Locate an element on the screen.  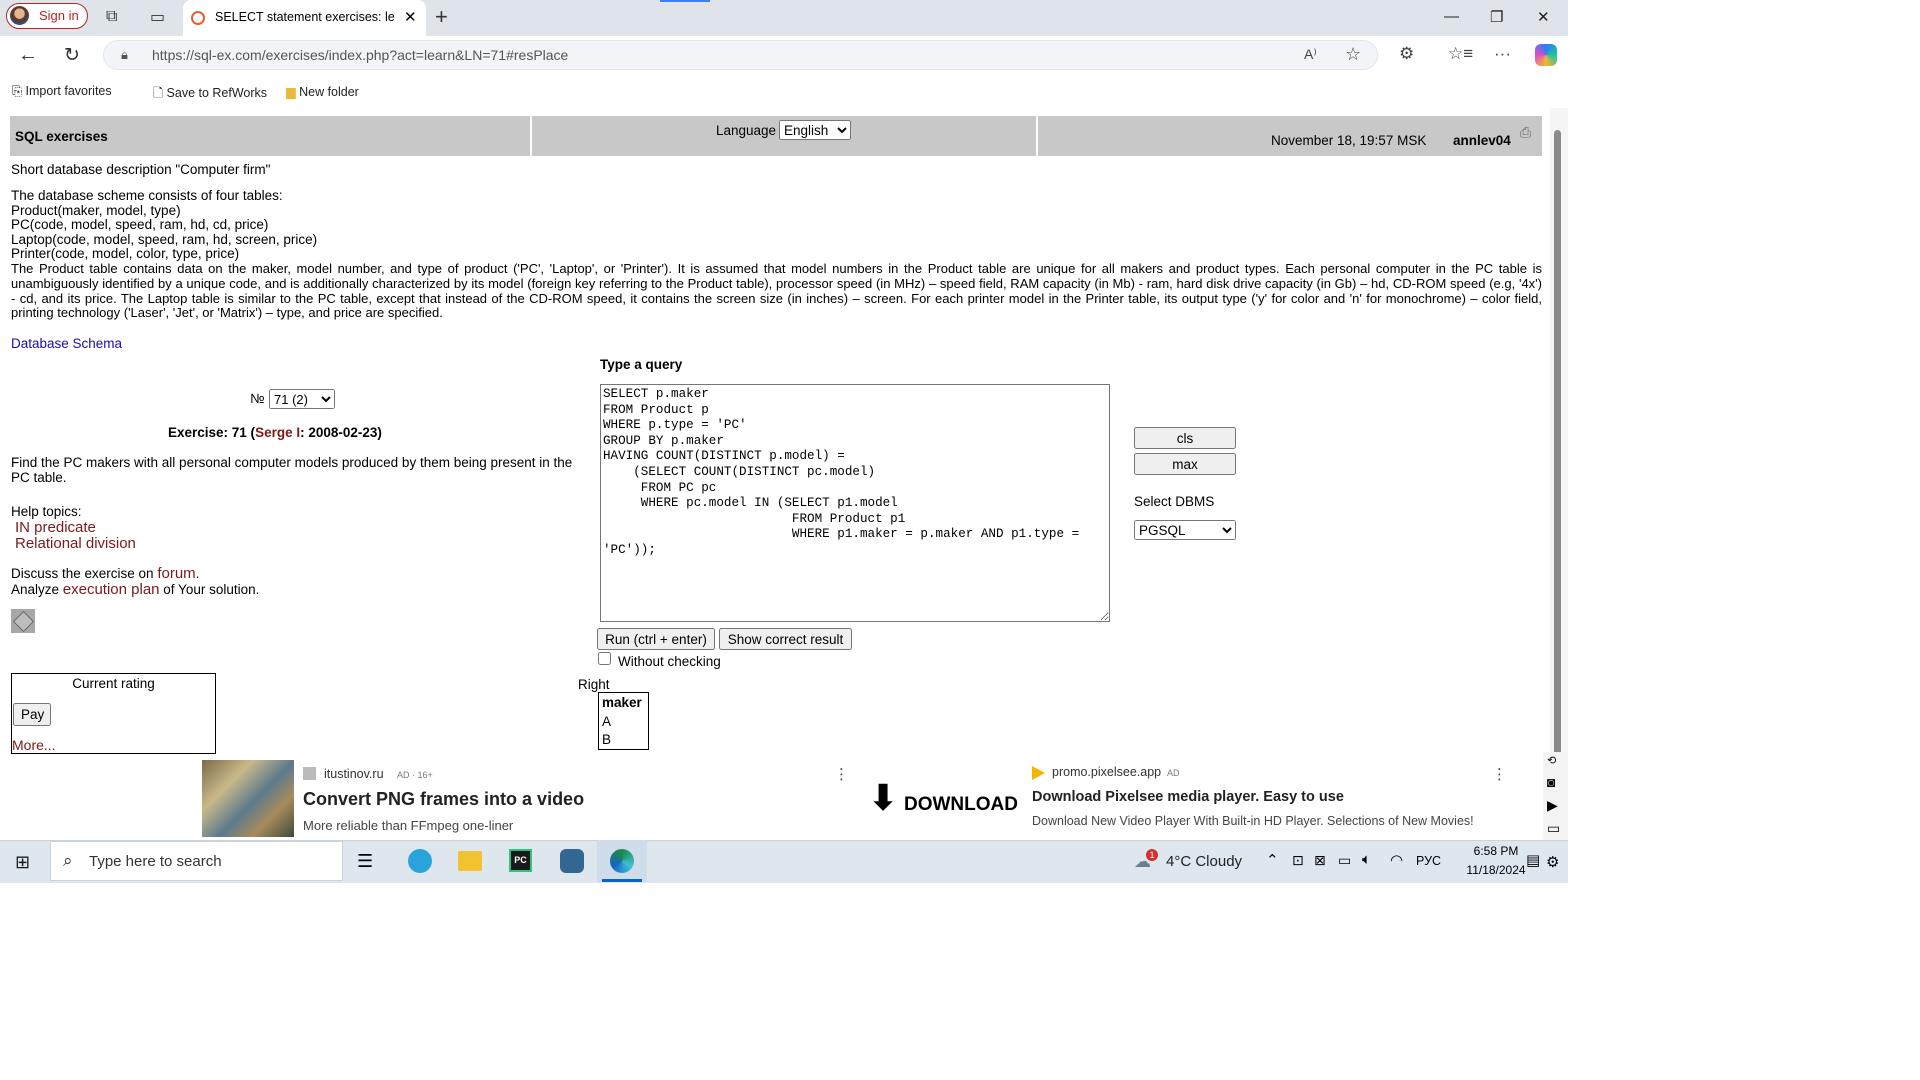
sign-in-button: Sign in is located at coordinates (47, 16).